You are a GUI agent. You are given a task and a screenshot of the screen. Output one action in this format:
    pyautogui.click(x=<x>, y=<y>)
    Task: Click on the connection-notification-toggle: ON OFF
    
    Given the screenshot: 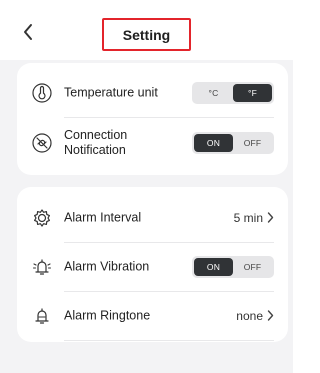 What is the action you would take?
    pyautogui.click(x=233, y=143)
    